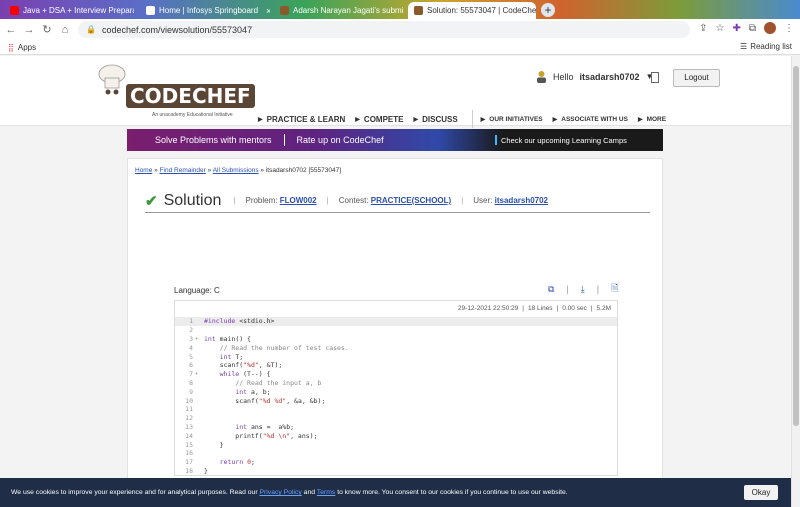  I want to click on nav-associate: ▶ ASSOCIATE WITH US, so click(590, 119).